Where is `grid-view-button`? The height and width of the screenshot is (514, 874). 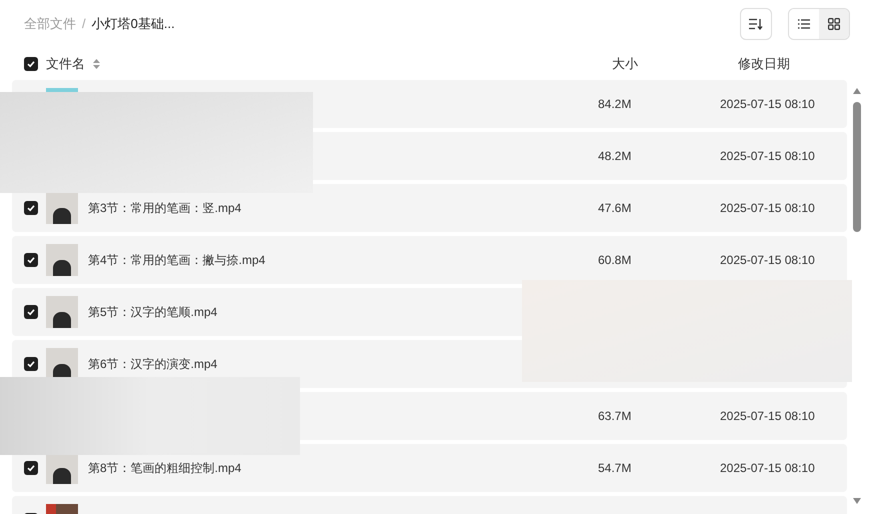
grid-view-button is located at coordinates (834, 24).